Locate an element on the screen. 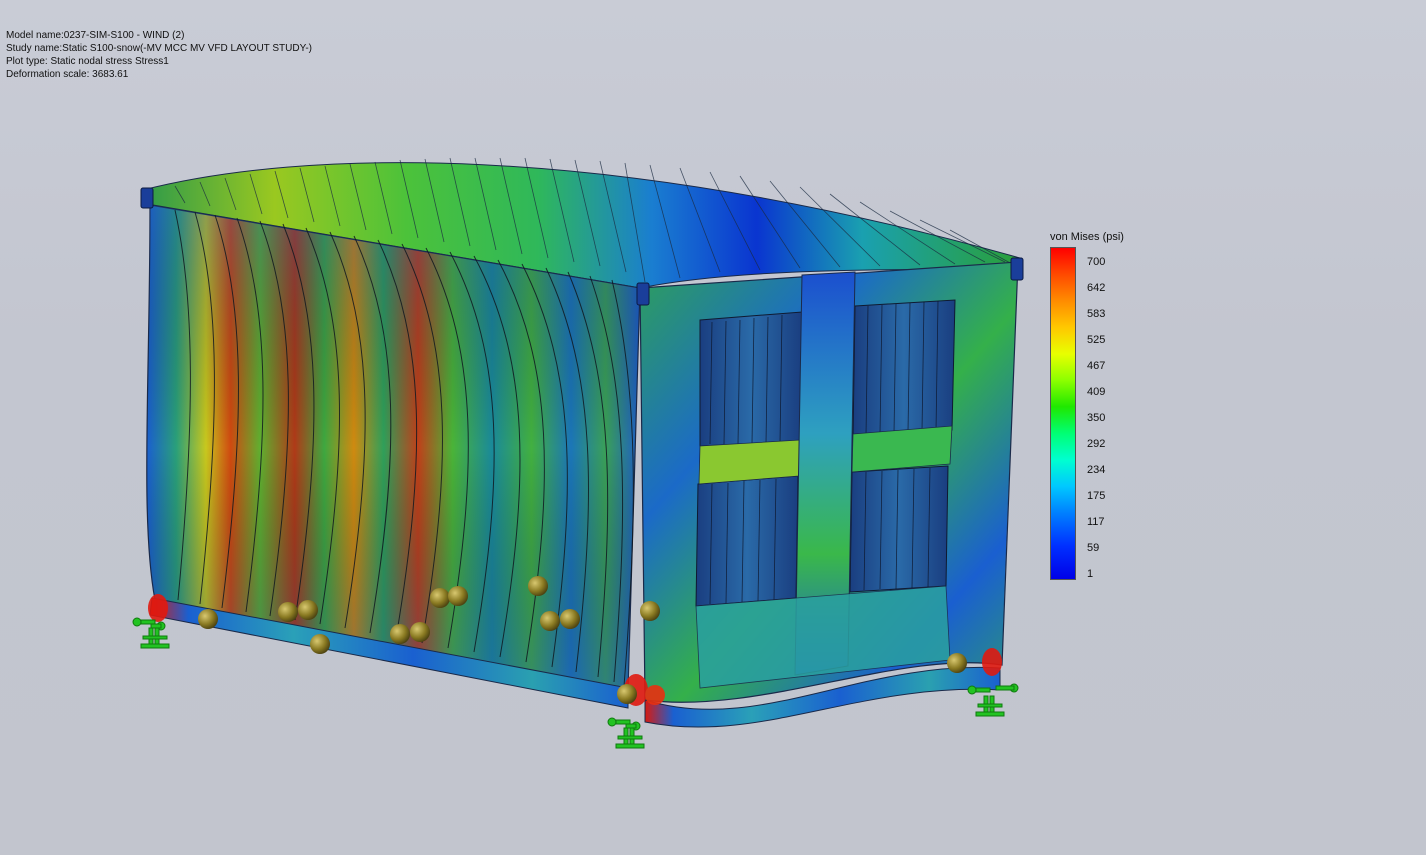 This screenshot has width=1426, height=855. legend-value: 467 is located at coordinates (1096, 366).